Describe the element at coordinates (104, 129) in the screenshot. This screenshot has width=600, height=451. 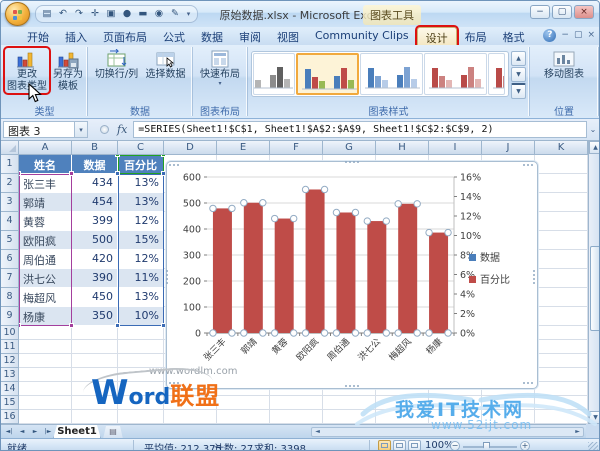
I see `insert-function-icon` at that location.